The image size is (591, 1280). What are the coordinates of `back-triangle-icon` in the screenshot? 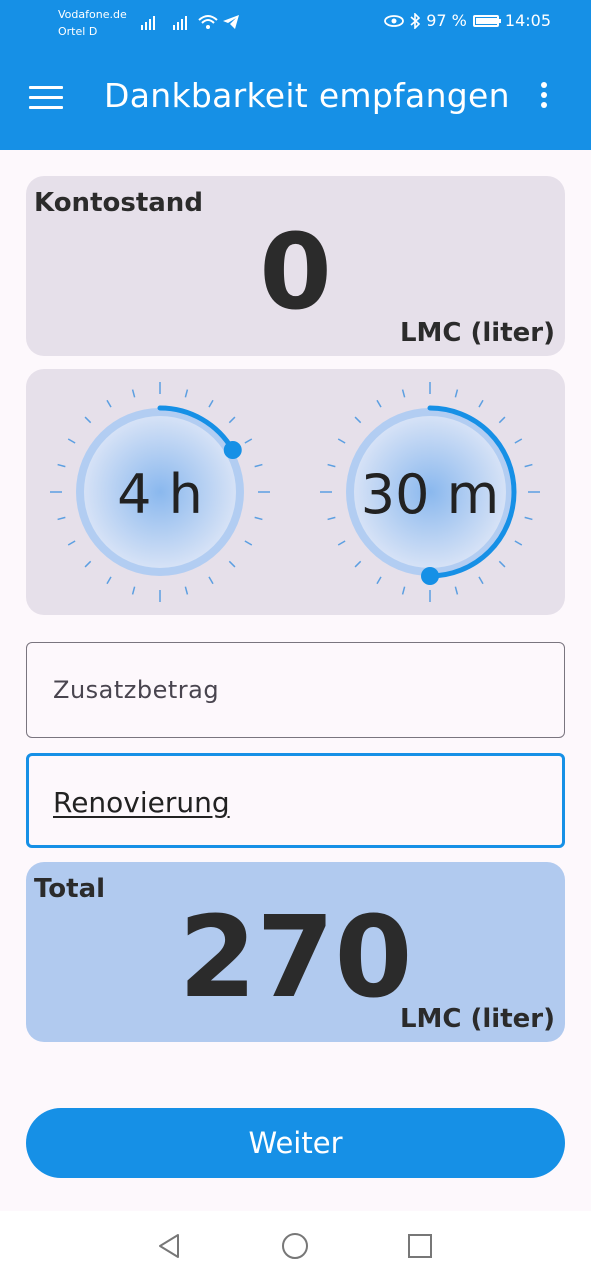 It's located at (169, 1246).